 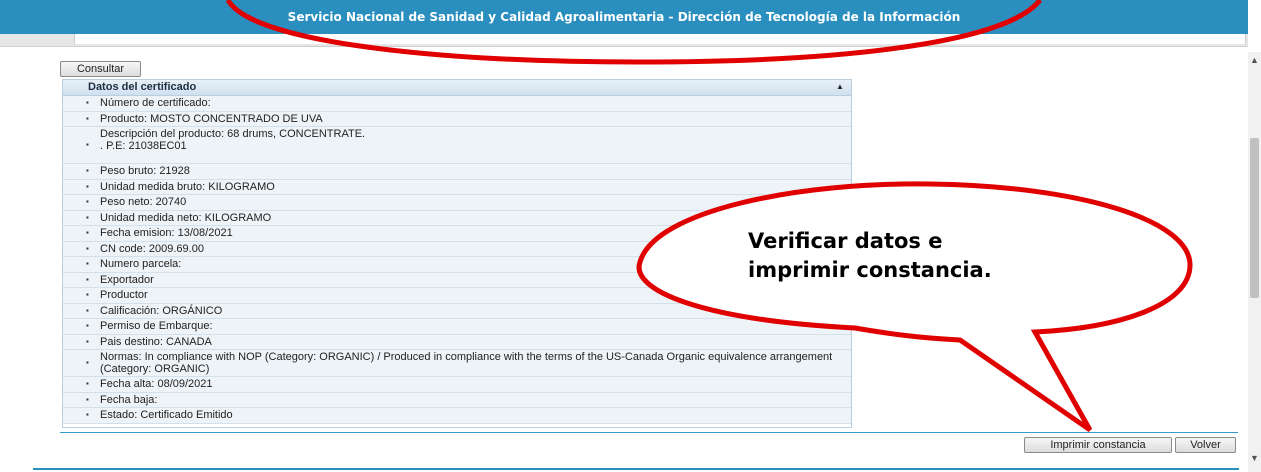 What do you see at coordinates (870, 270) in the screenshot?
I see `callout-line-2: imprimir constancia.` at bounding box center [870, 270].